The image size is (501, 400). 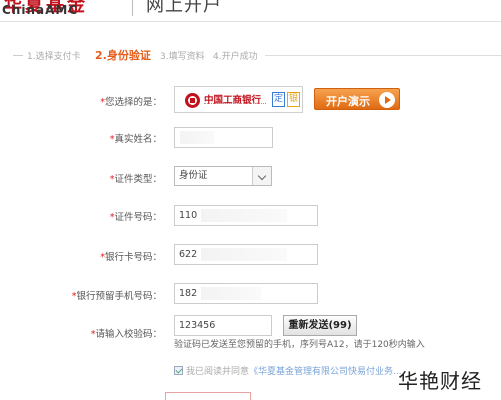 What do you see at coordinates (135, 217) in the screenshot?
I see `id-number-label: *证件号码：` at bounding box center [135, 217].